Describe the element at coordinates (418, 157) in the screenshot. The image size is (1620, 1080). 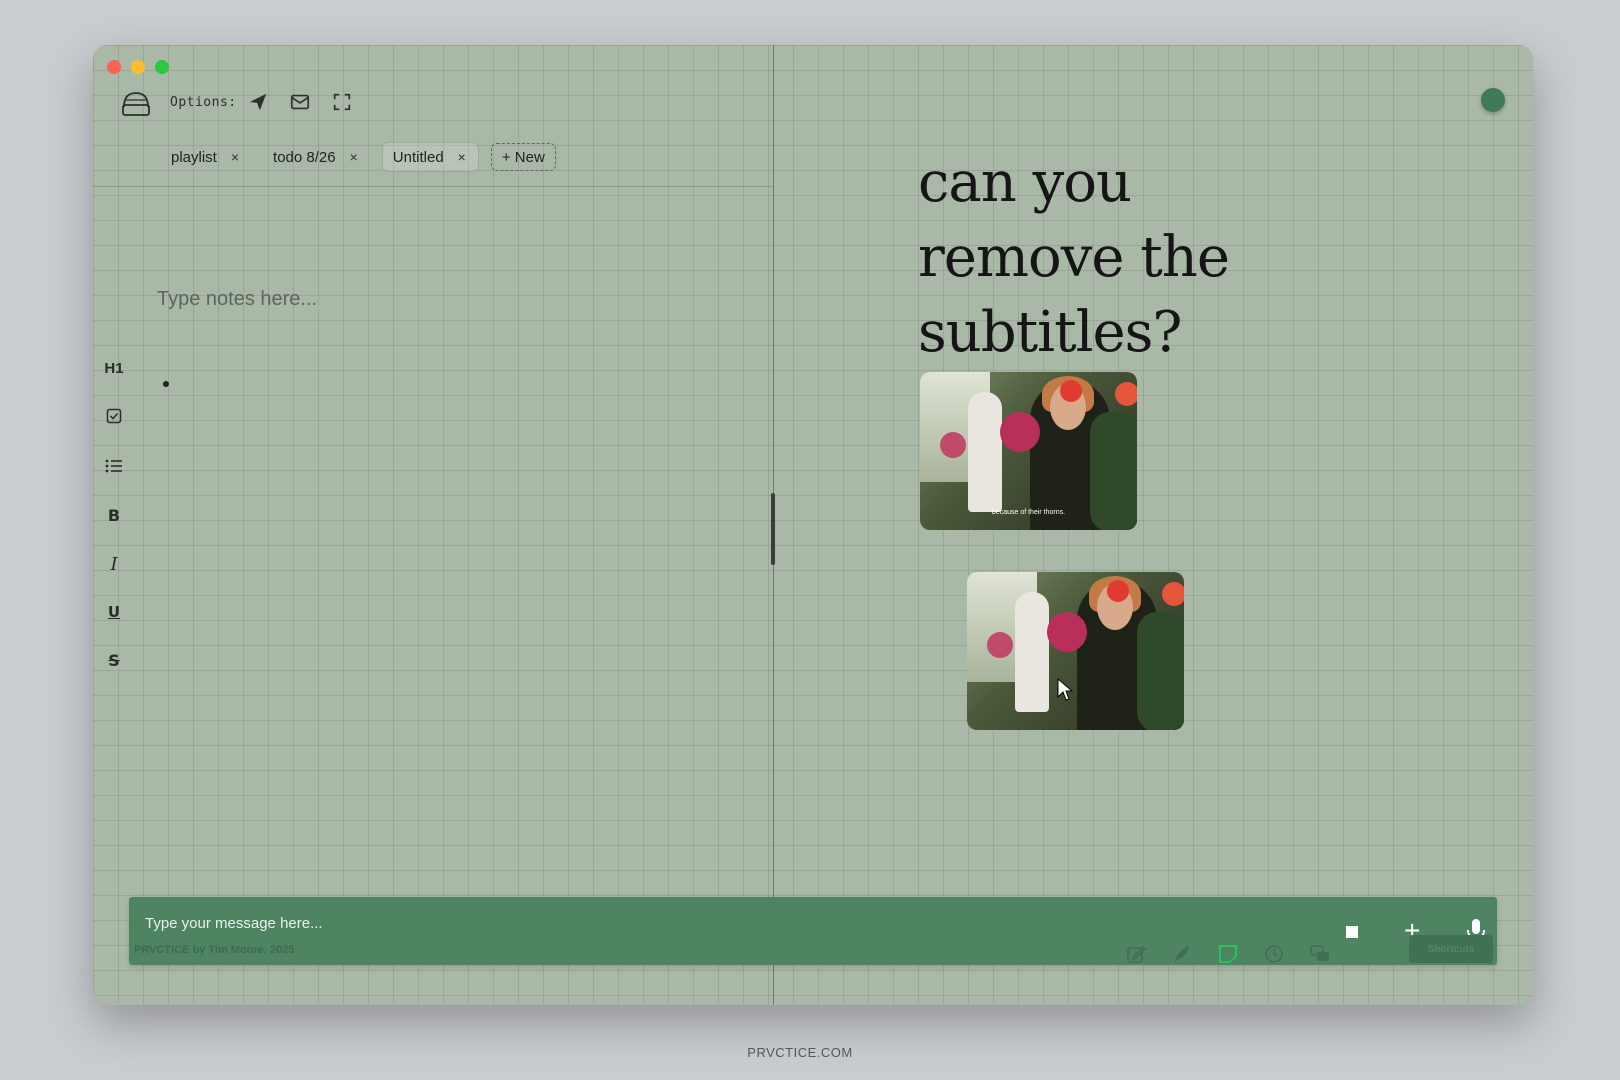
I see `tab-label: Untitled` at that location.